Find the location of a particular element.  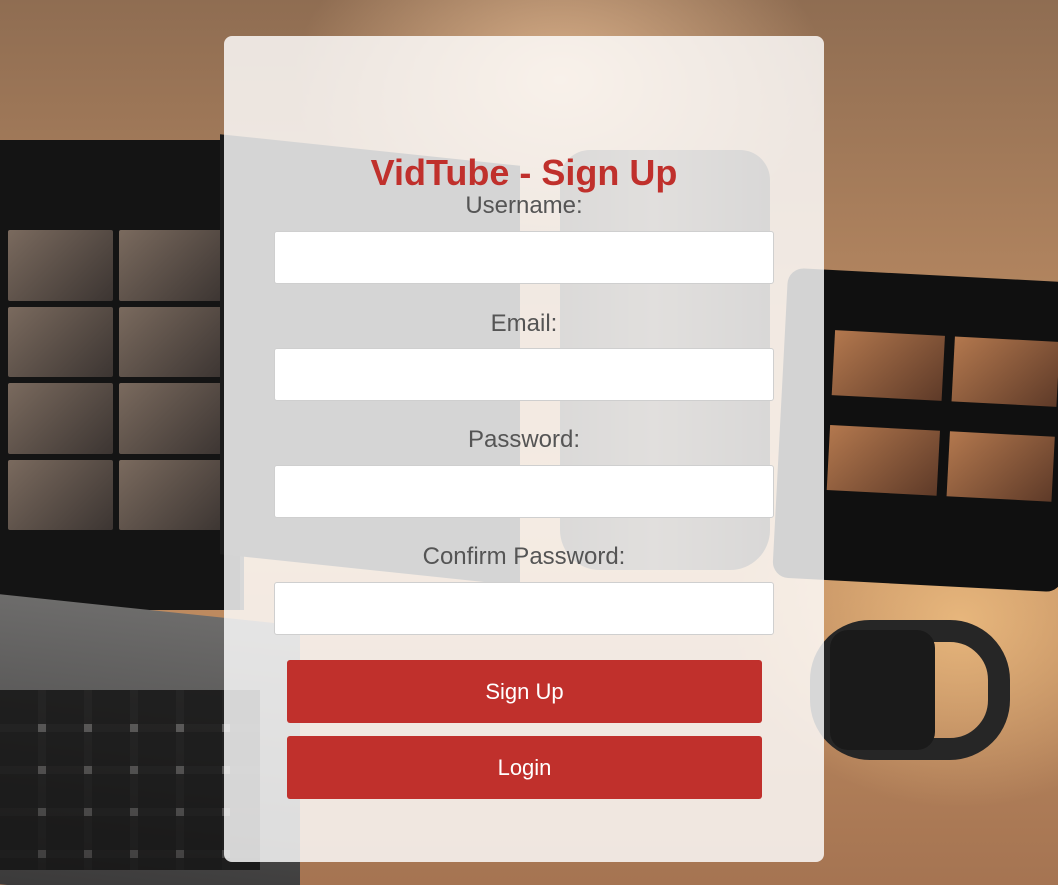

confirm-password-label: Confirm Password: is located at coordinates (524, 556).